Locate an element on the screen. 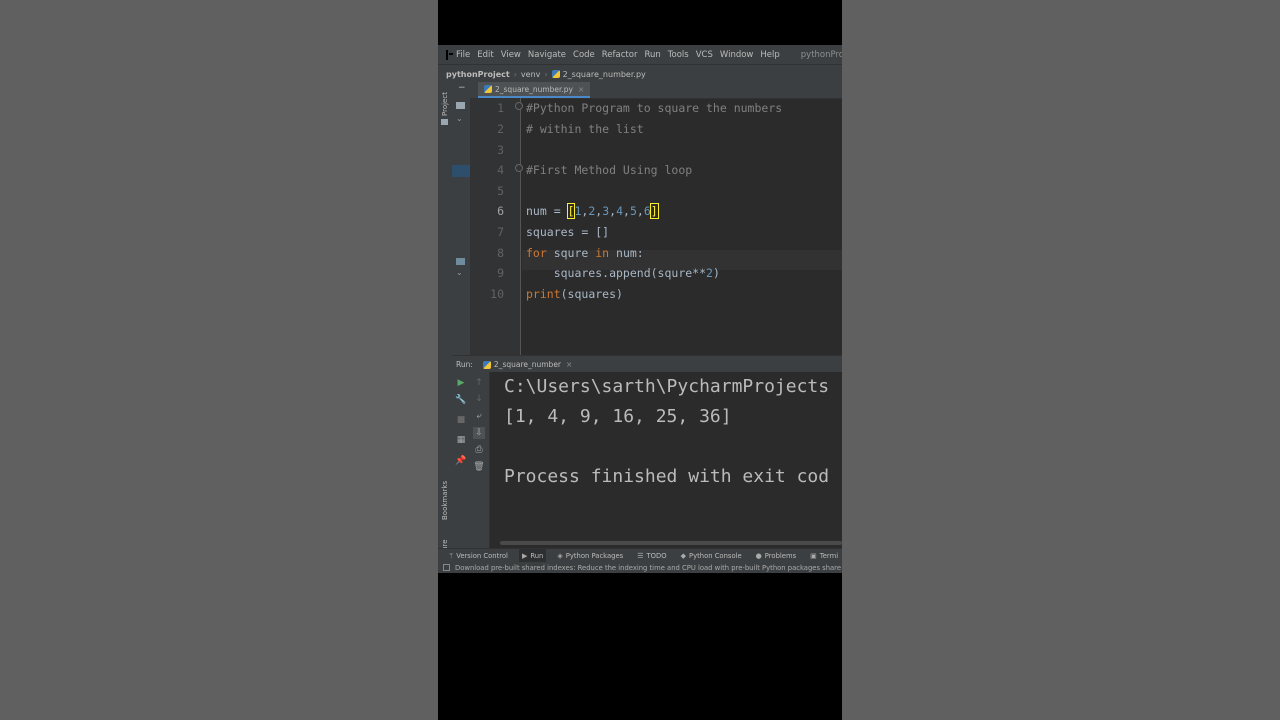  menu-view: View is located at coordinates (511, 55).